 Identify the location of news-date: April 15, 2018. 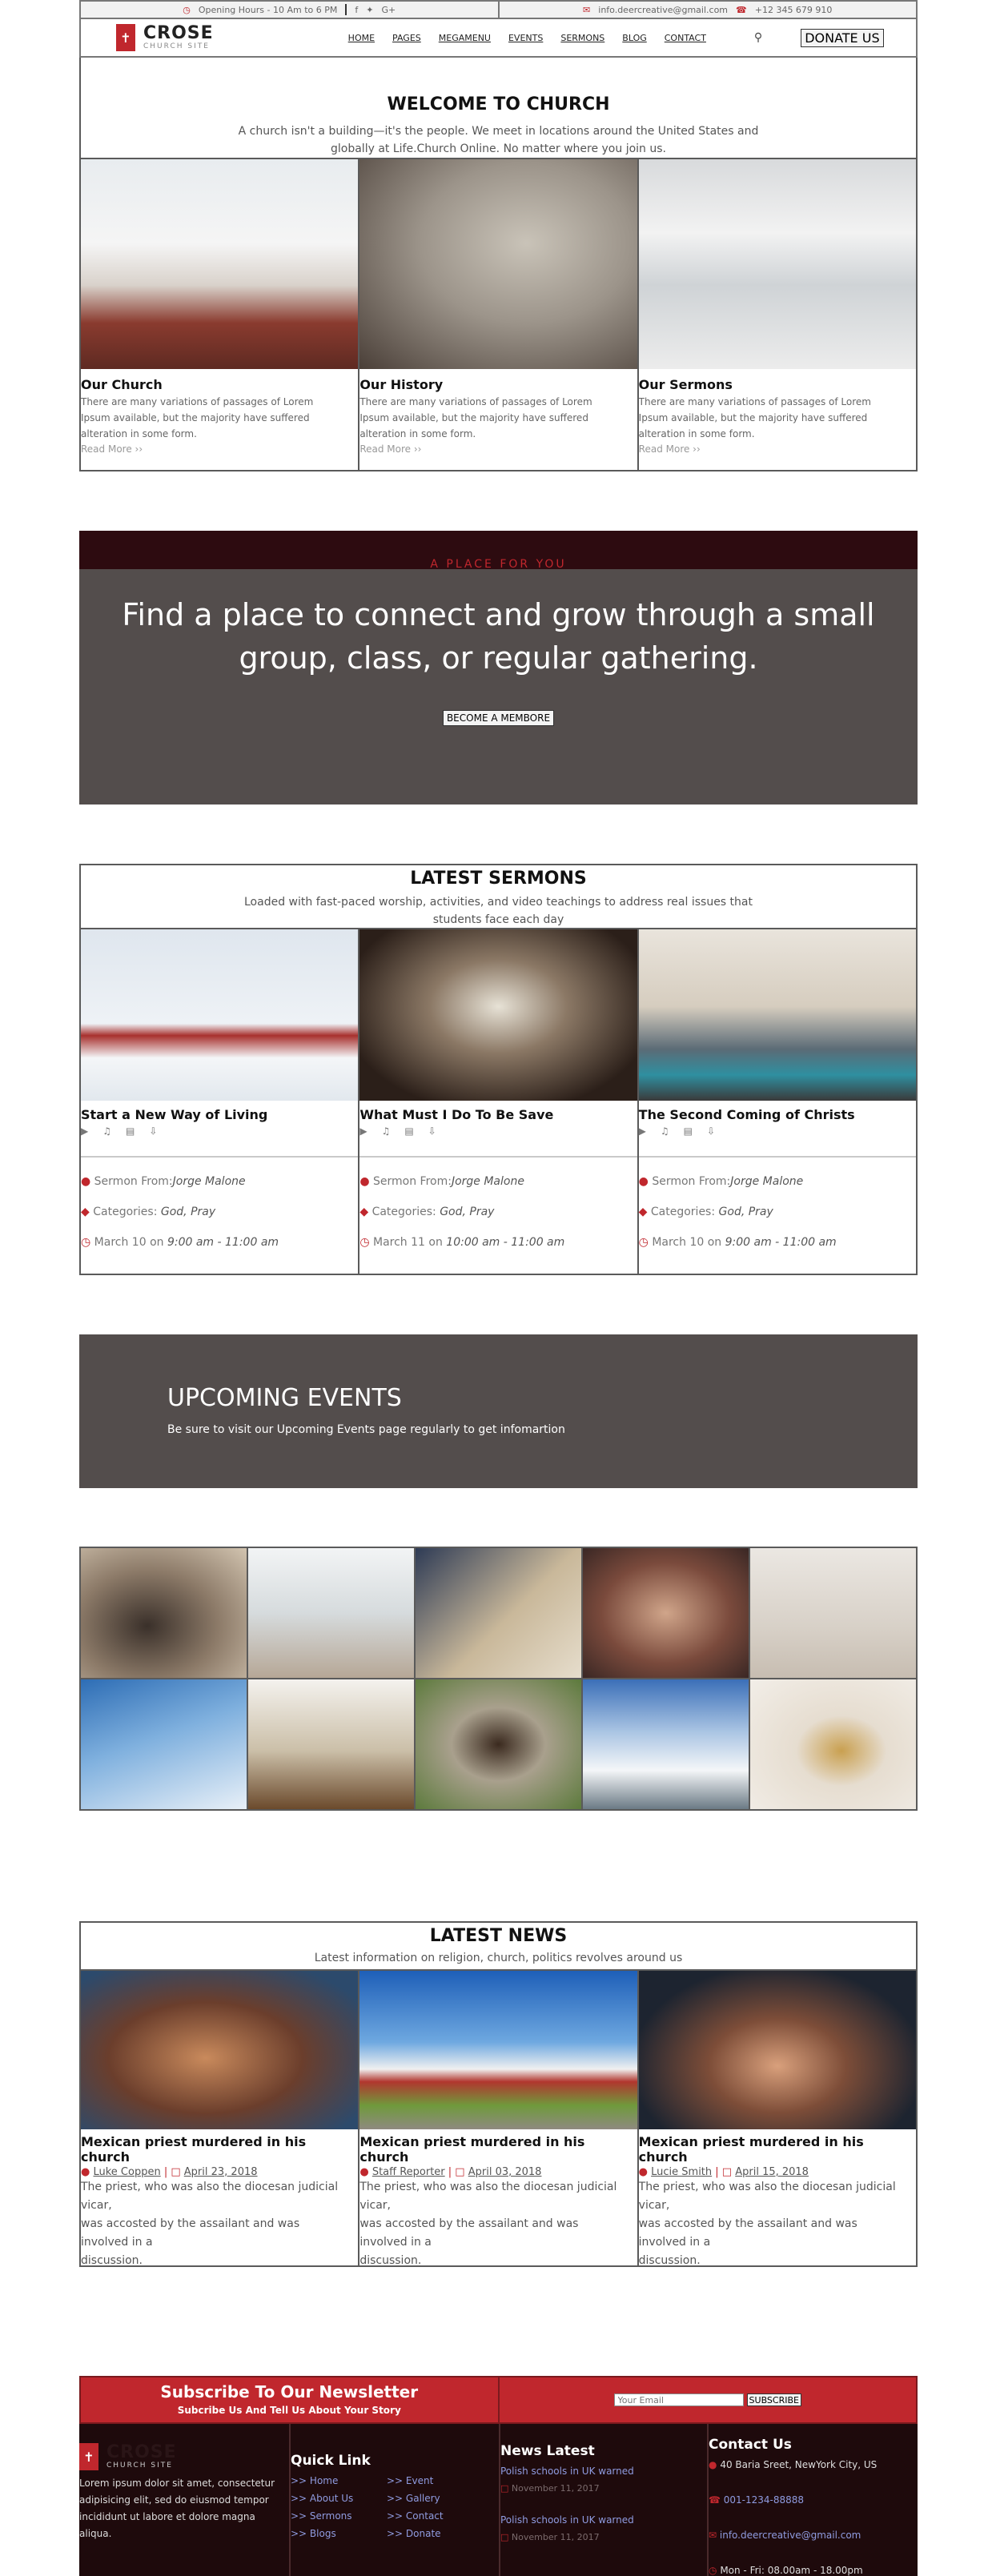
(772, 2172).